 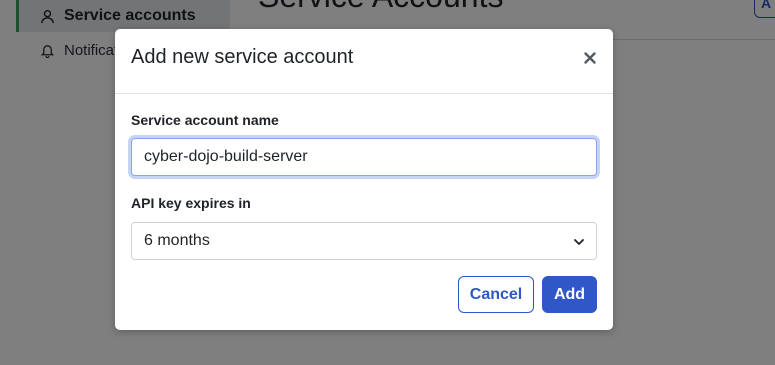 I want to click on dialog-title: Add new service account, so click(x=242, y=57).